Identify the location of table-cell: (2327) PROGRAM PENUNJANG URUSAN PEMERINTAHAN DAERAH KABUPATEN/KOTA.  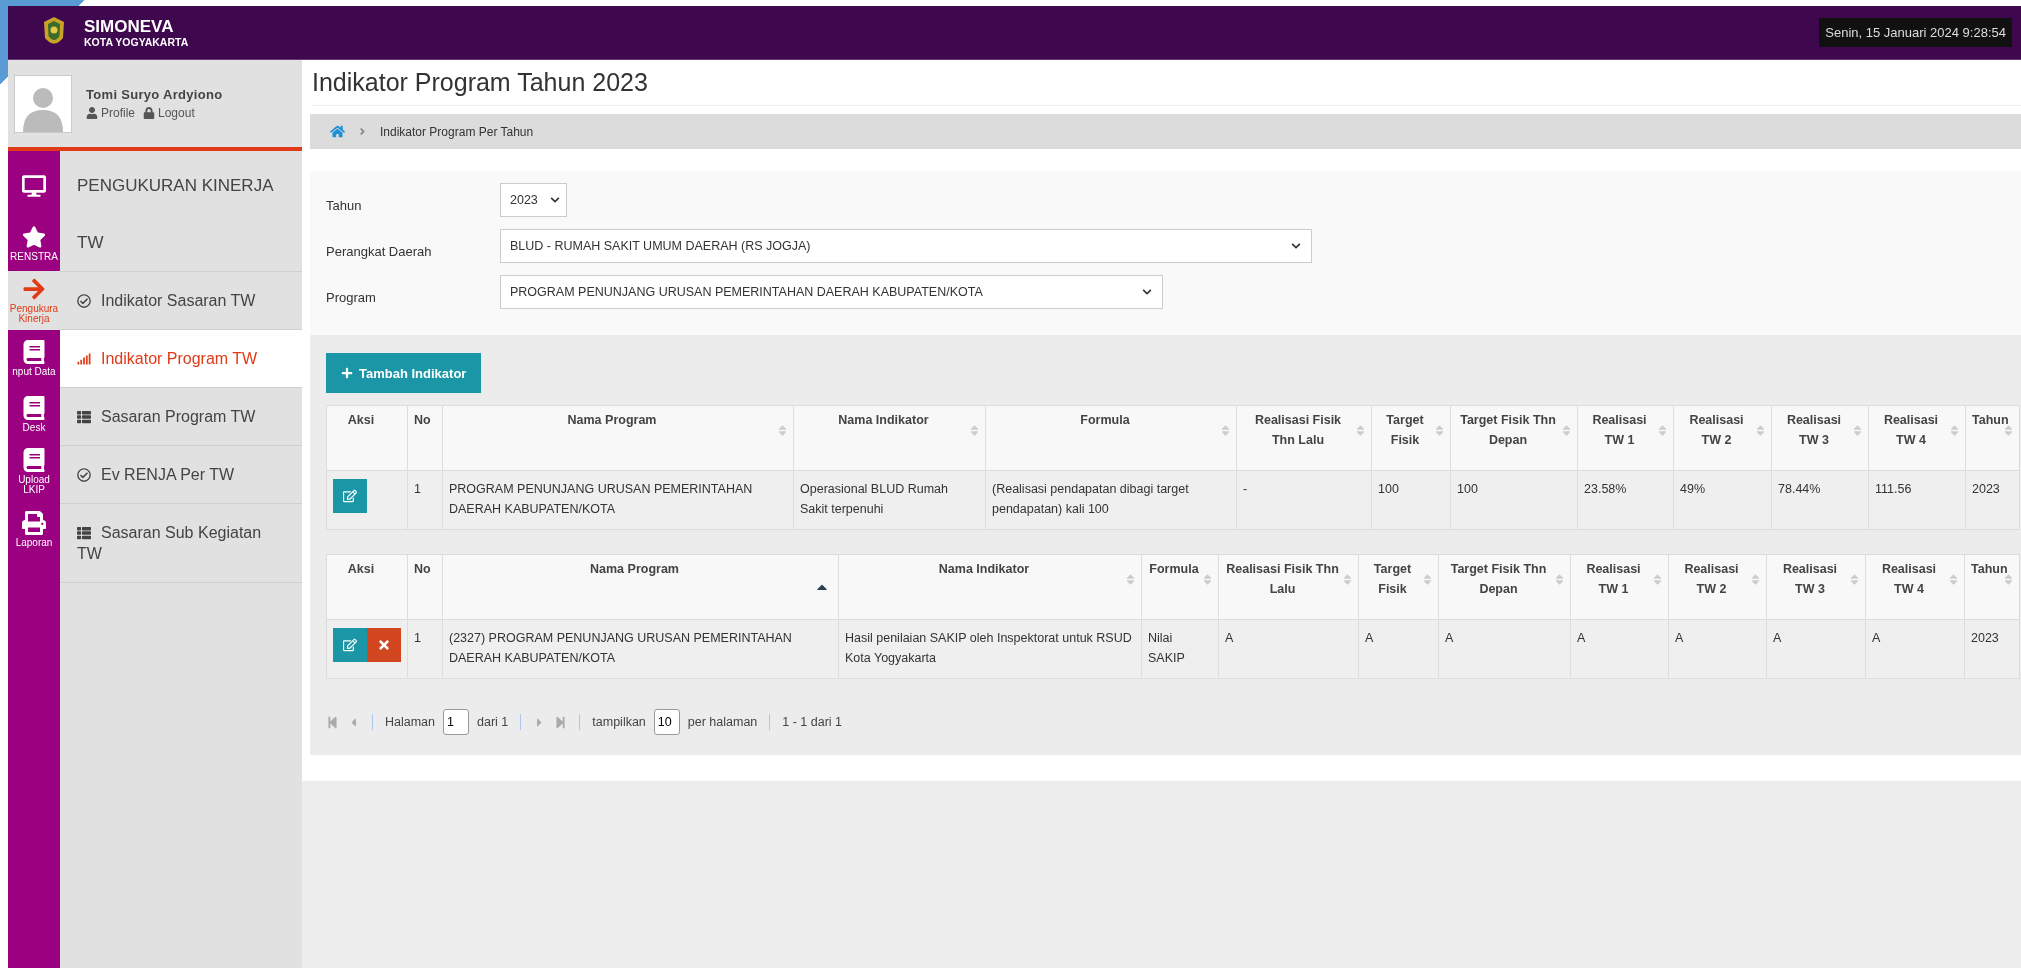
(640, 649).